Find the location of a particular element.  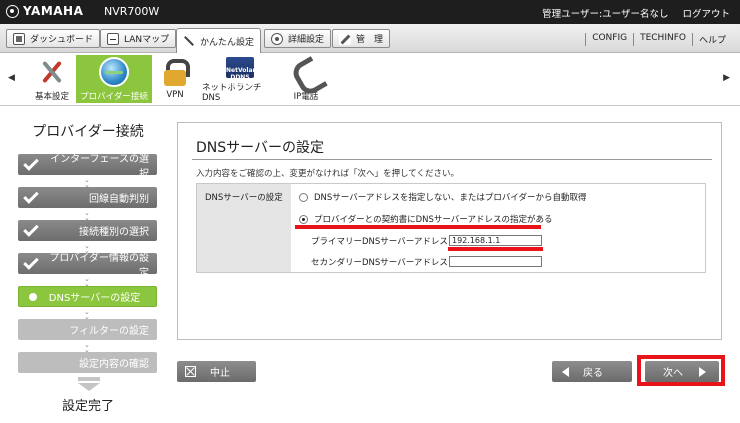

category-netvolante-dns: NetVolante DDNS Service ネットボランチDNS is located at coordinates (240, 79).